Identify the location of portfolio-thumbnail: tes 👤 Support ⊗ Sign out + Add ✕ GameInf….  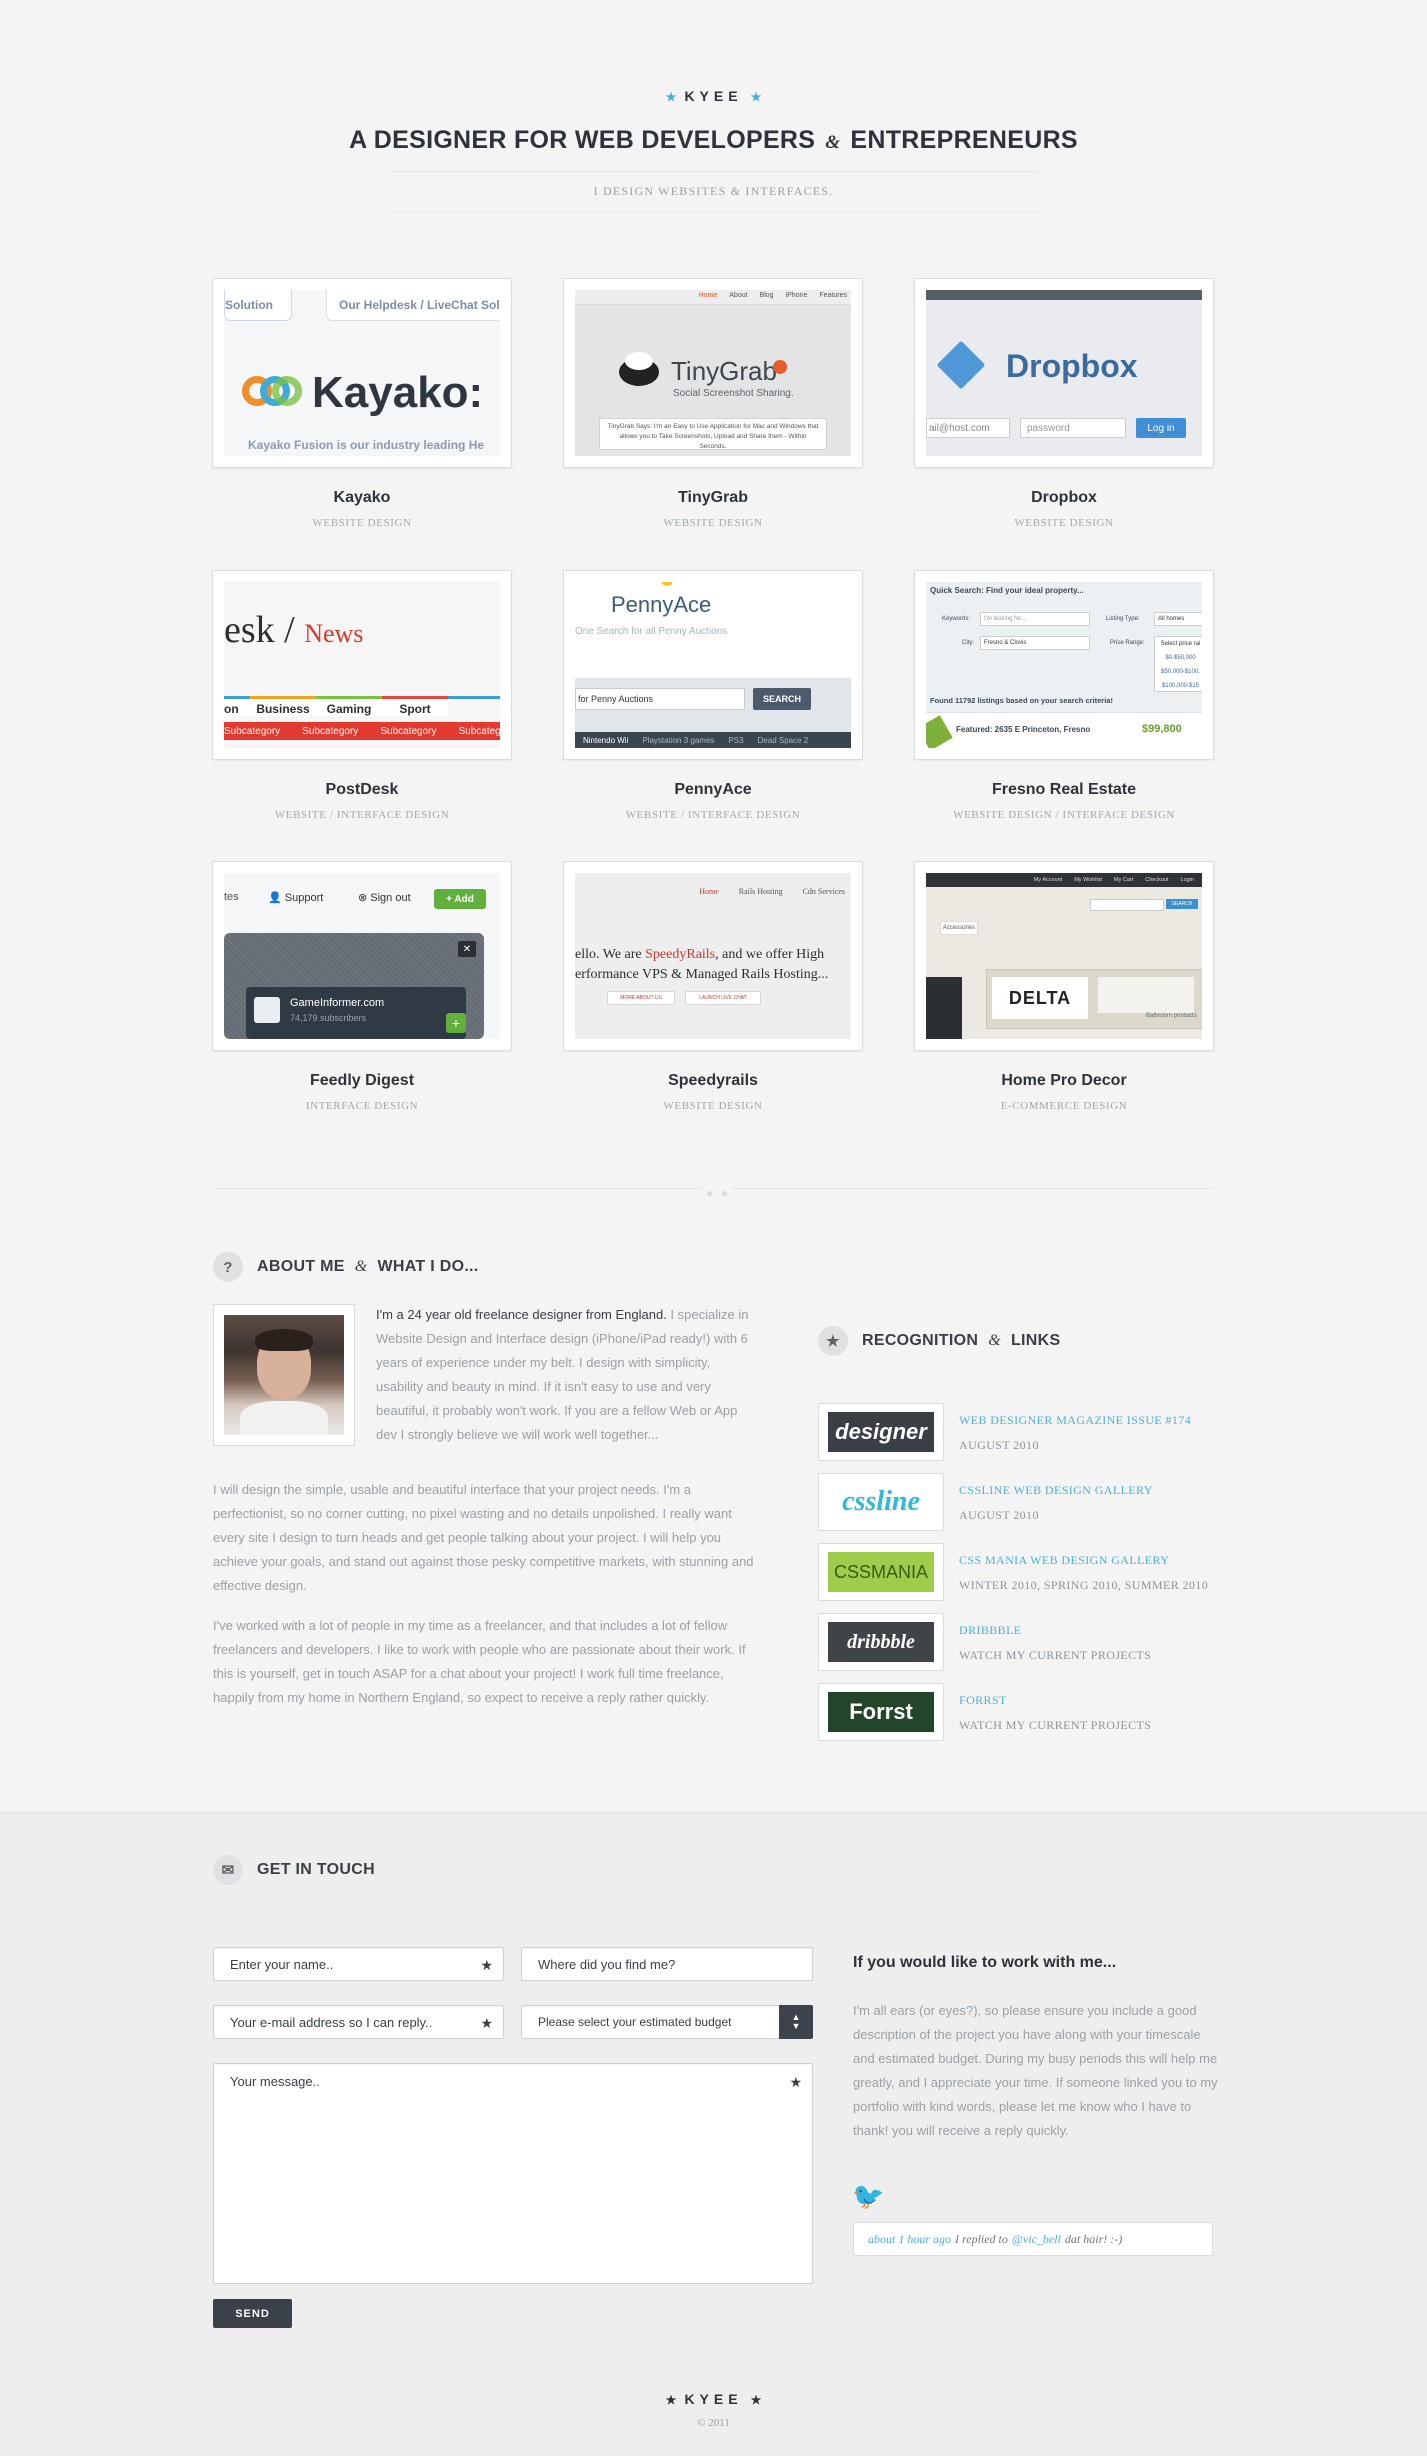
(362, 956).